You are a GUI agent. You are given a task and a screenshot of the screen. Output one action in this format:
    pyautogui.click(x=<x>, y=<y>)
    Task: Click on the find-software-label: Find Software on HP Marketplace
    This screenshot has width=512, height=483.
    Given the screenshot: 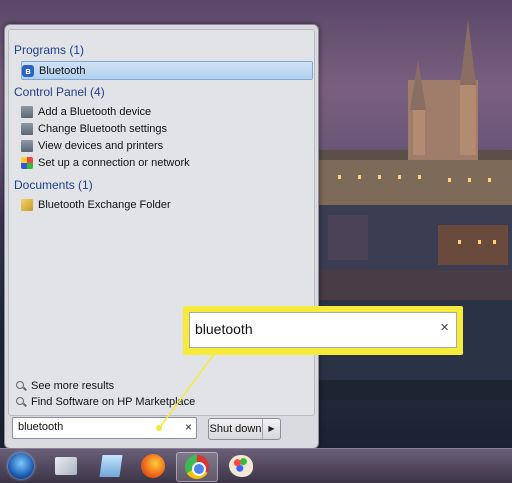 What is the action you would take?
    pyautogui.click(x=113, y=402)
    